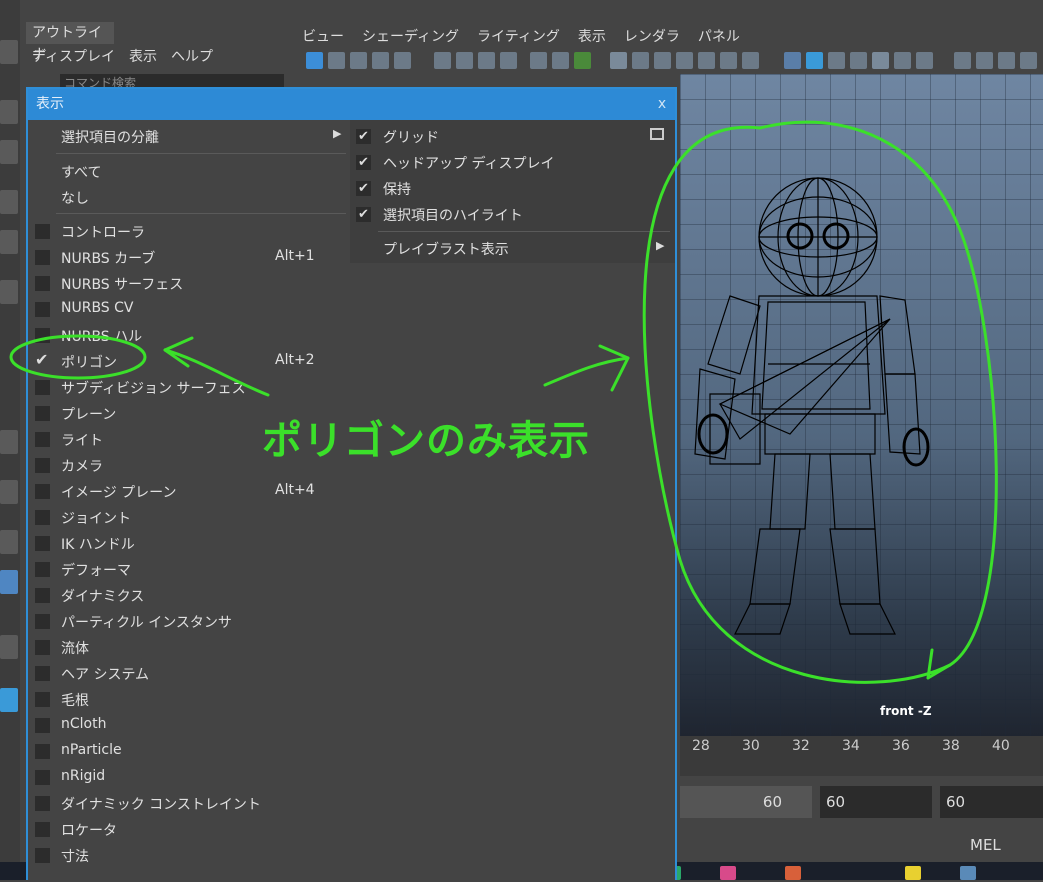 This screenshot has width=1043, height=882. I want to click on gate-mask-icon, so click(684, 60).